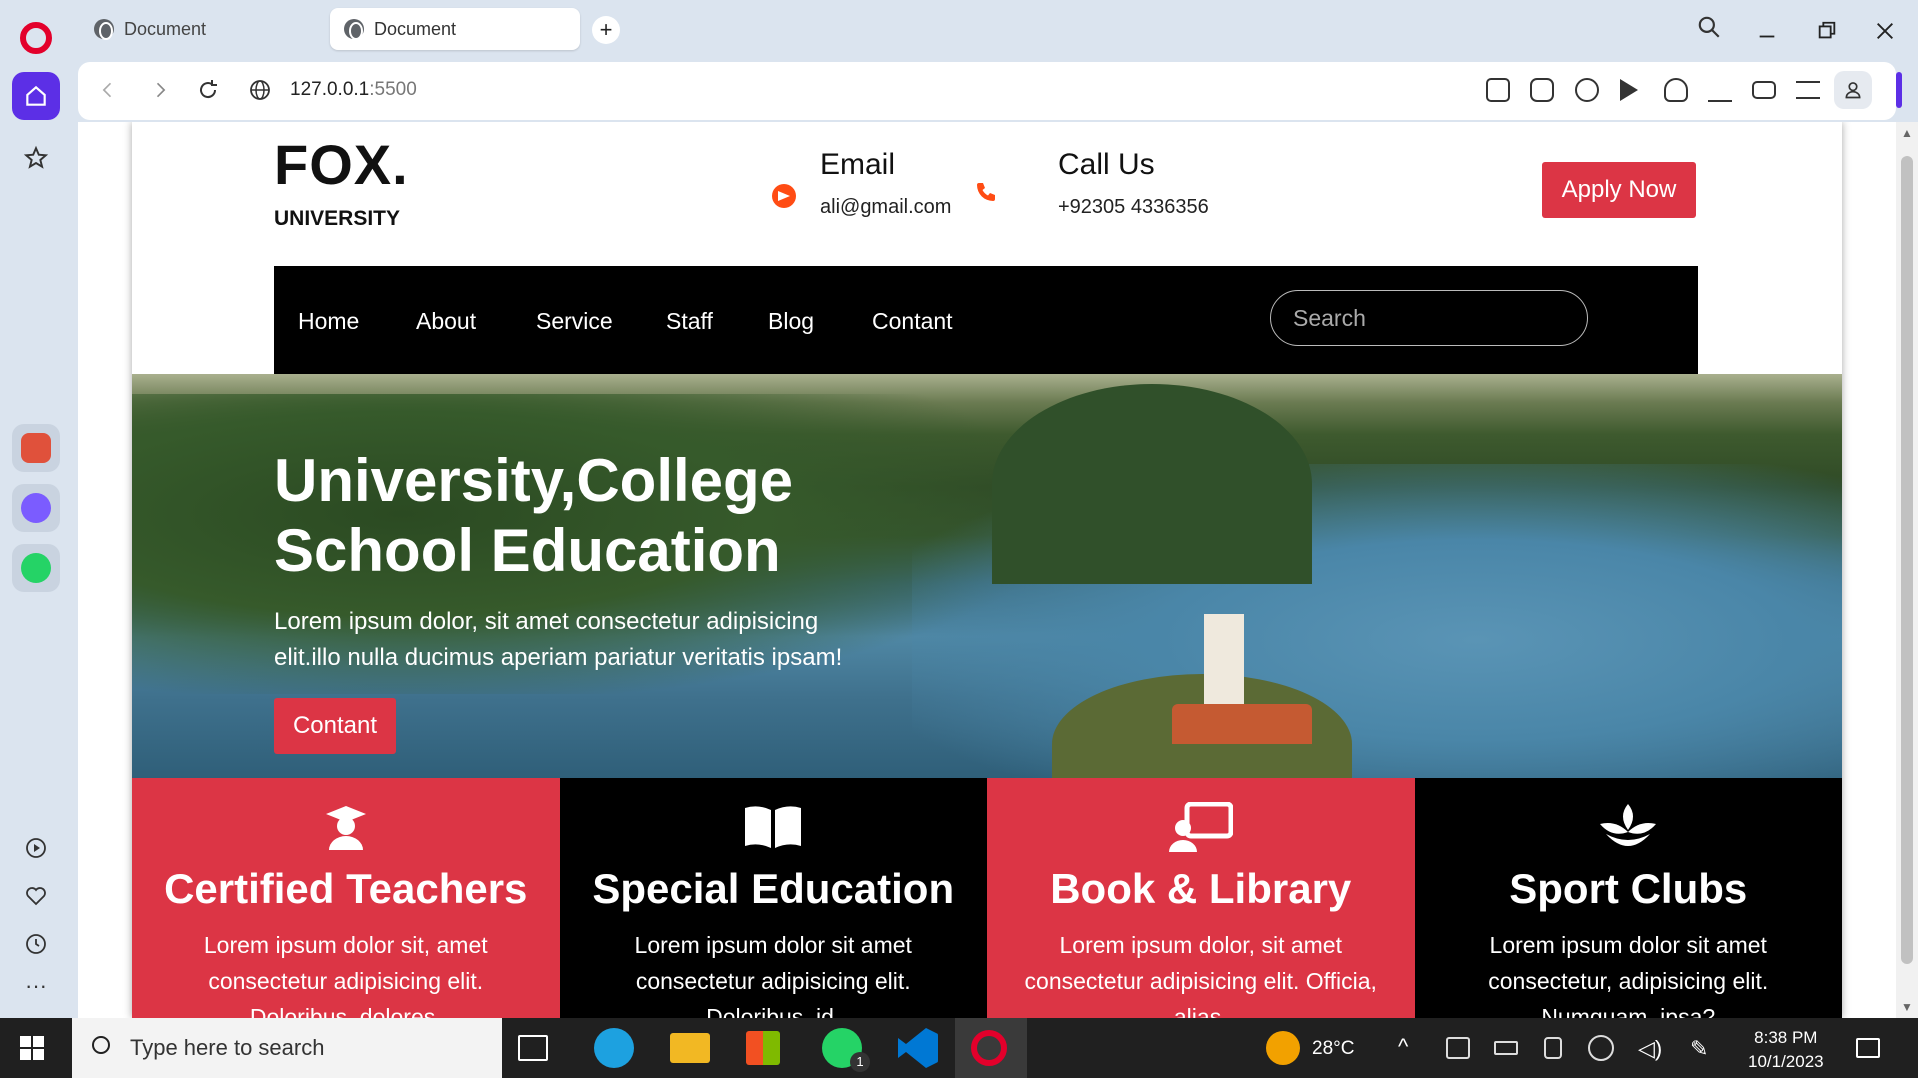 This screenshot has height=1078, width=1918. I want to click on site-logo: FOX., so click(341, 164).